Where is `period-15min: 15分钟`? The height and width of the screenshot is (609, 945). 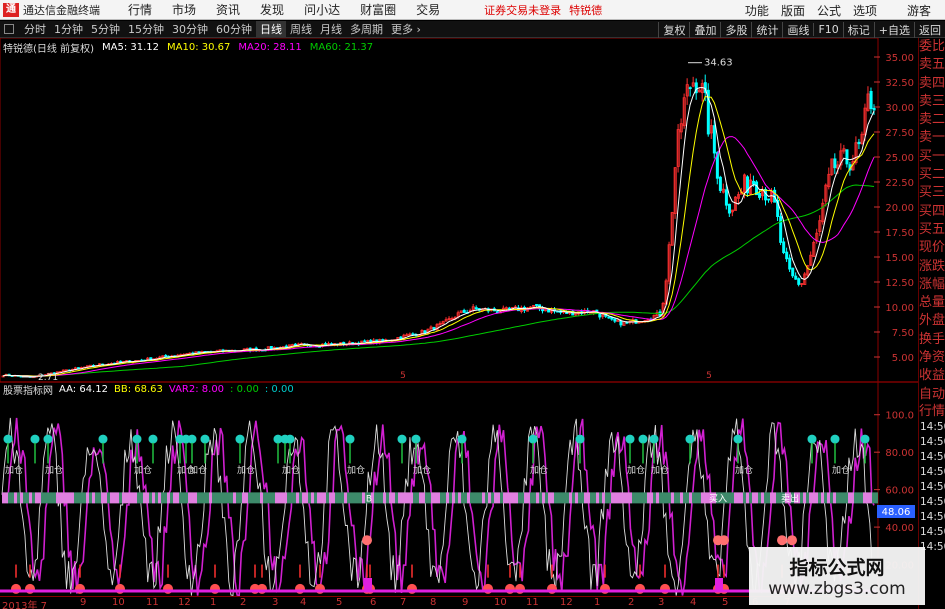
period-15min: 15分钟 is located at coordinates (146, 29).